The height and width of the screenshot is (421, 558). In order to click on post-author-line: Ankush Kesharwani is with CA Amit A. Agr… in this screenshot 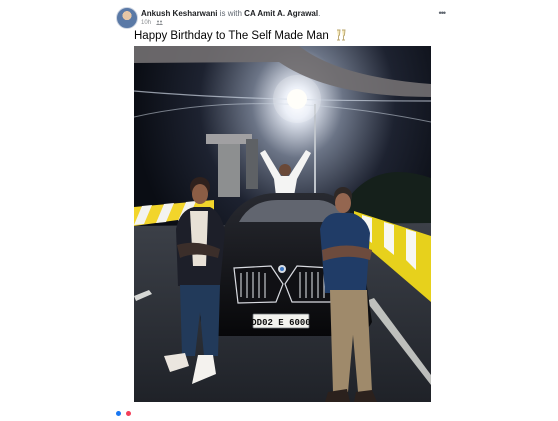, I will do `click(230, 13)`.